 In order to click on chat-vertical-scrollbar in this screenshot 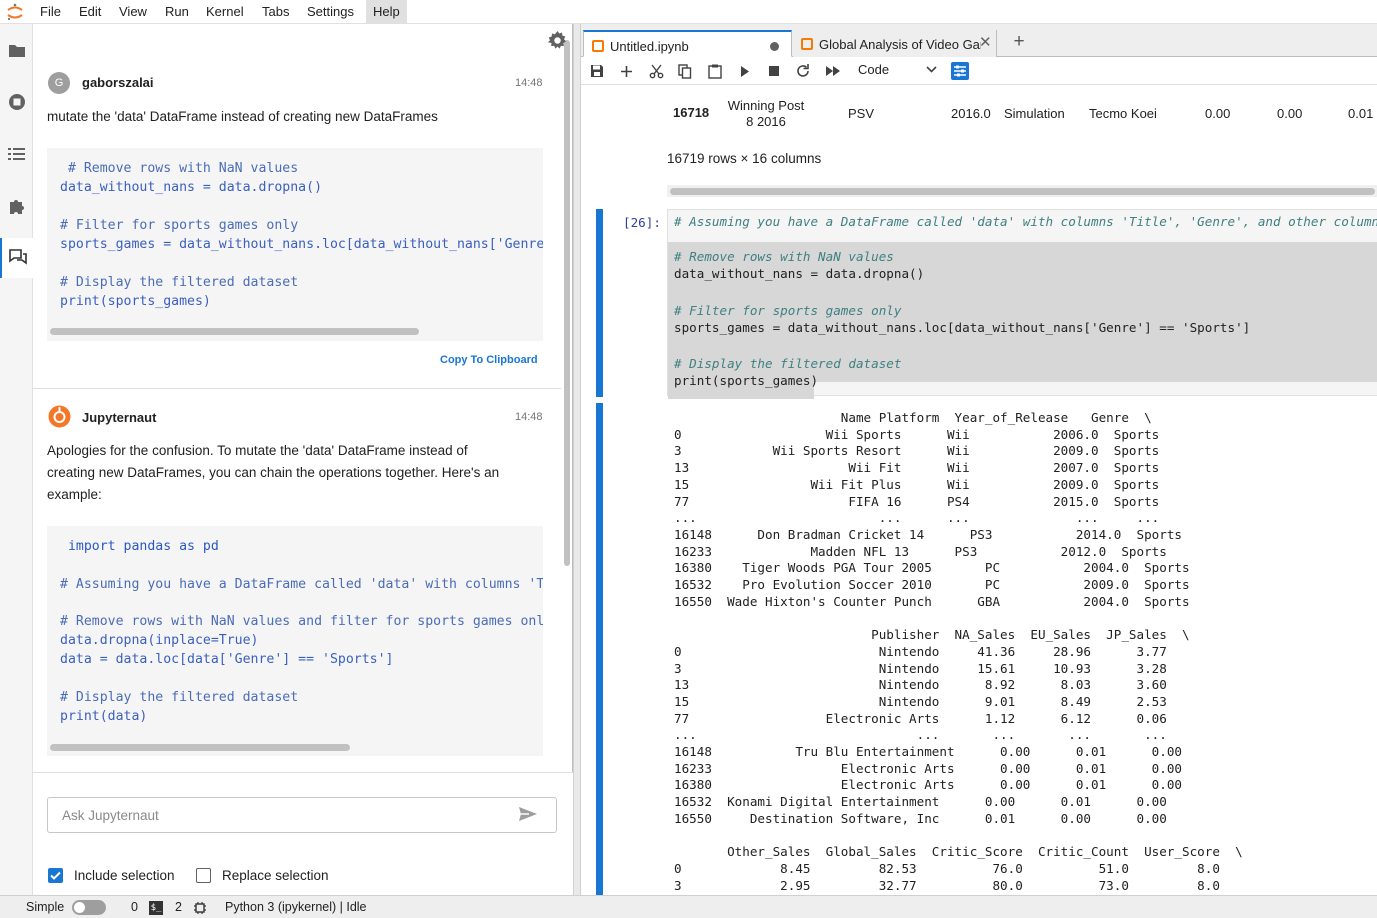, I will do `click(567, 303)`.